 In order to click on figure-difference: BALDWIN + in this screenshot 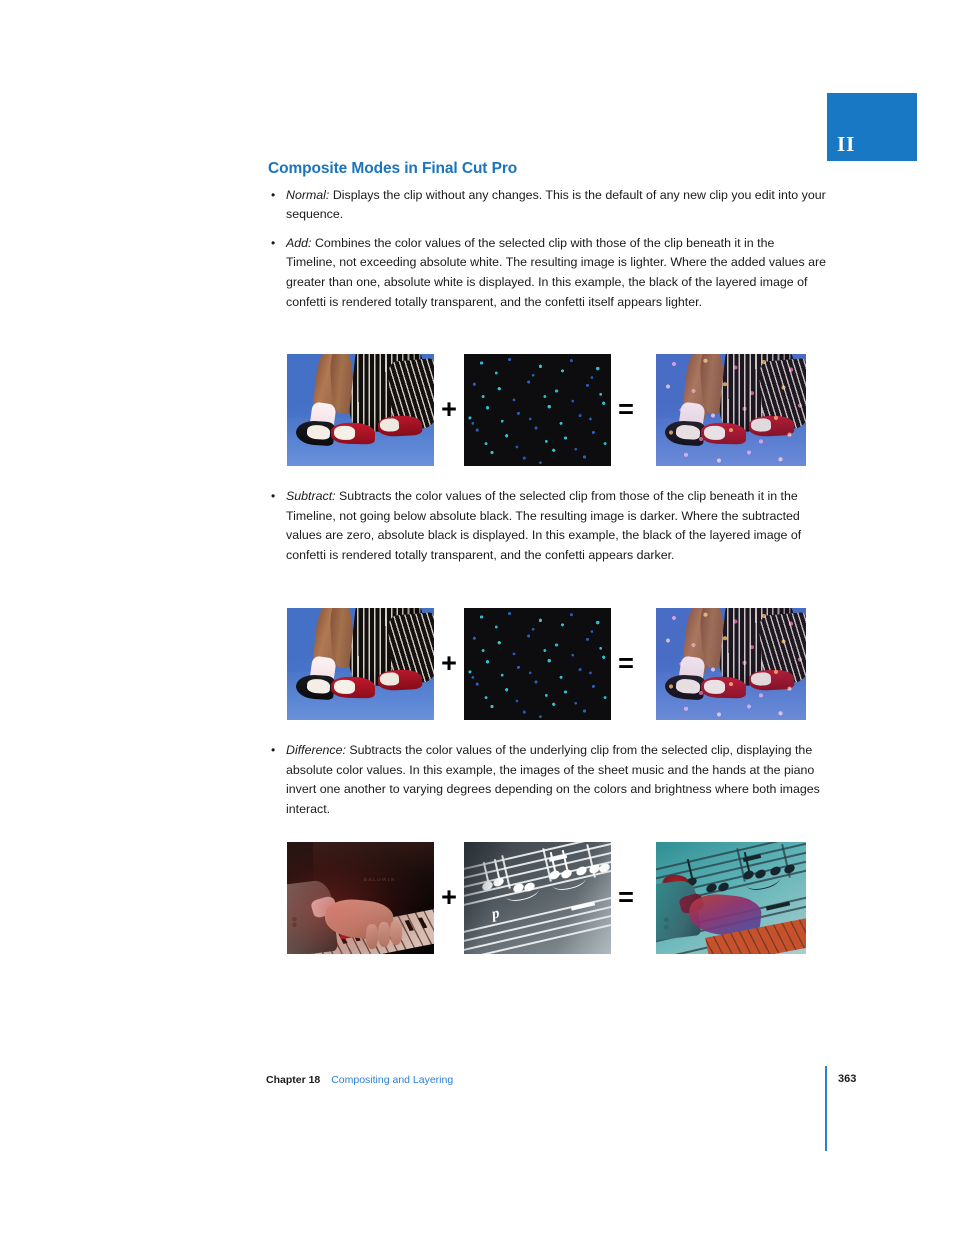, I will do `click(546, 897)`.